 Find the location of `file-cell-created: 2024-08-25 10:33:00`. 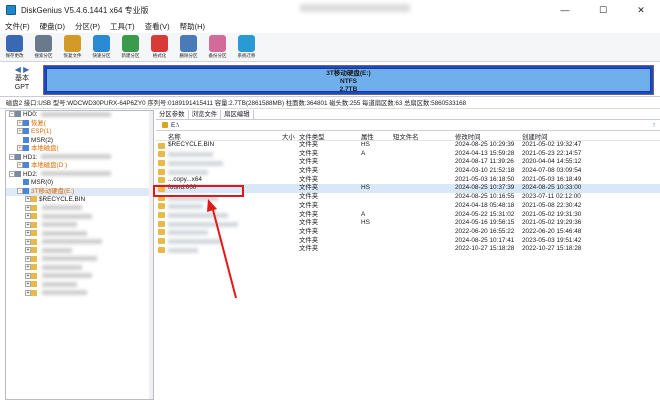

file-cell-created: 2024-08-25 10:33:00 is located at coordinates (552, 188).